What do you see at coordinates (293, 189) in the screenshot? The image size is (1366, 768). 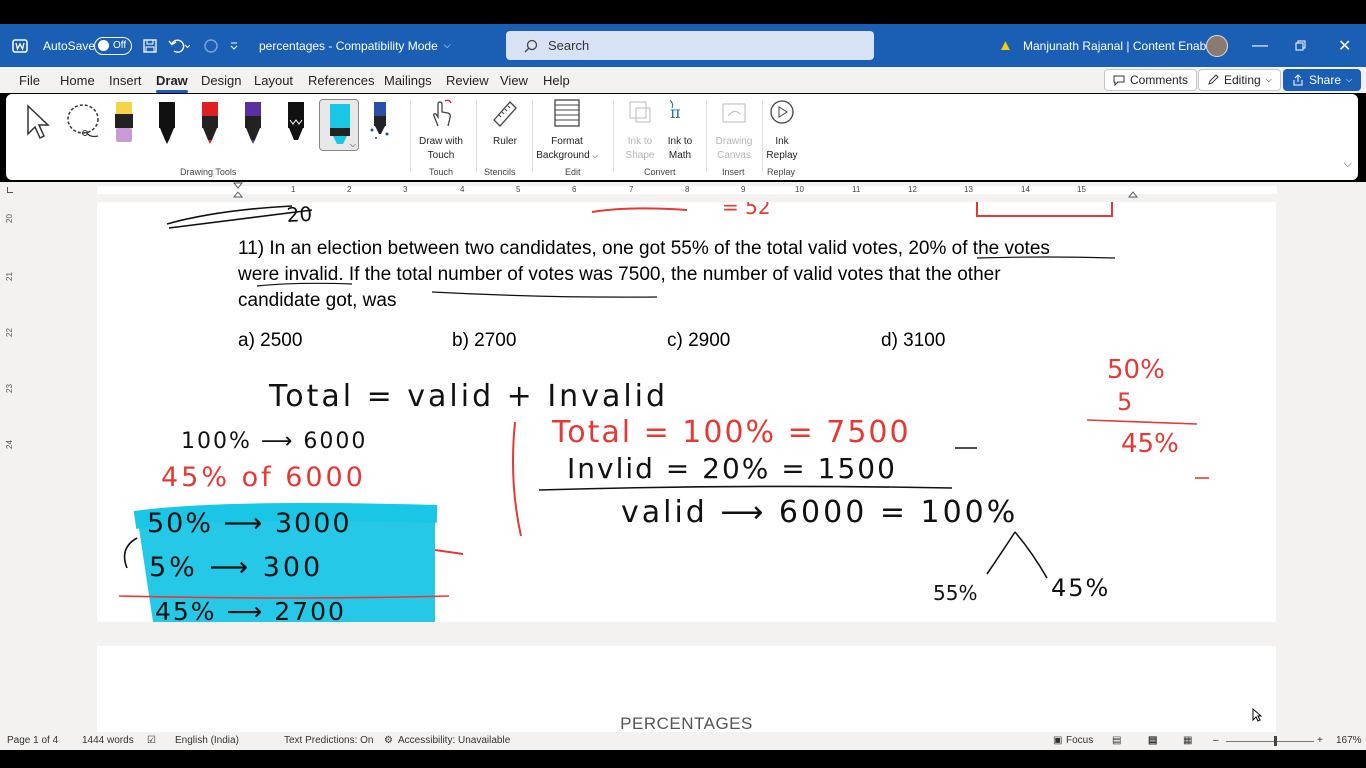 I see `ruler-number: 1` at bounding box center [293, 189].